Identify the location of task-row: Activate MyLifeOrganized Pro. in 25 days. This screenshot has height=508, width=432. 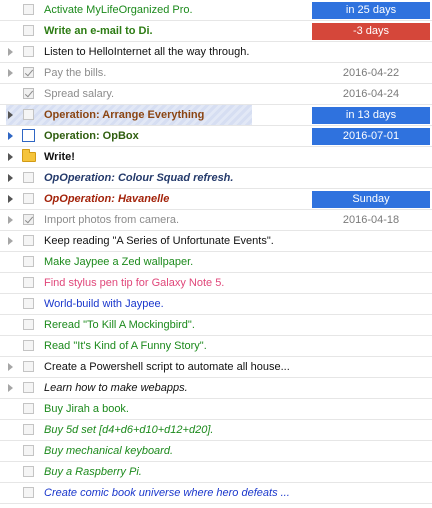
(216, 10).